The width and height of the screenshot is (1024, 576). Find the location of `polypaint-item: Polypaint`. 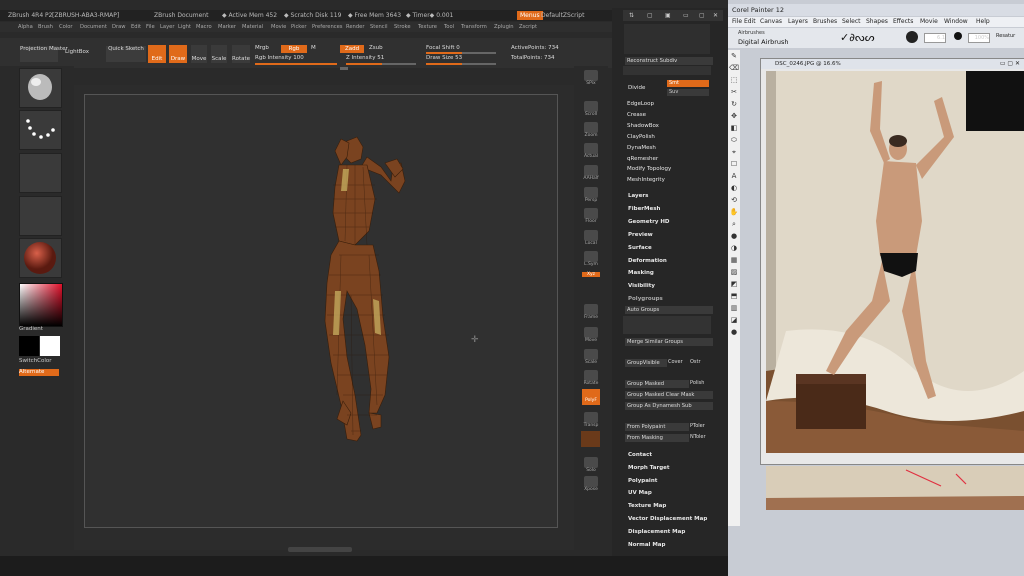

polypaint-item: Polypaint is located at coordinates (642, 481).